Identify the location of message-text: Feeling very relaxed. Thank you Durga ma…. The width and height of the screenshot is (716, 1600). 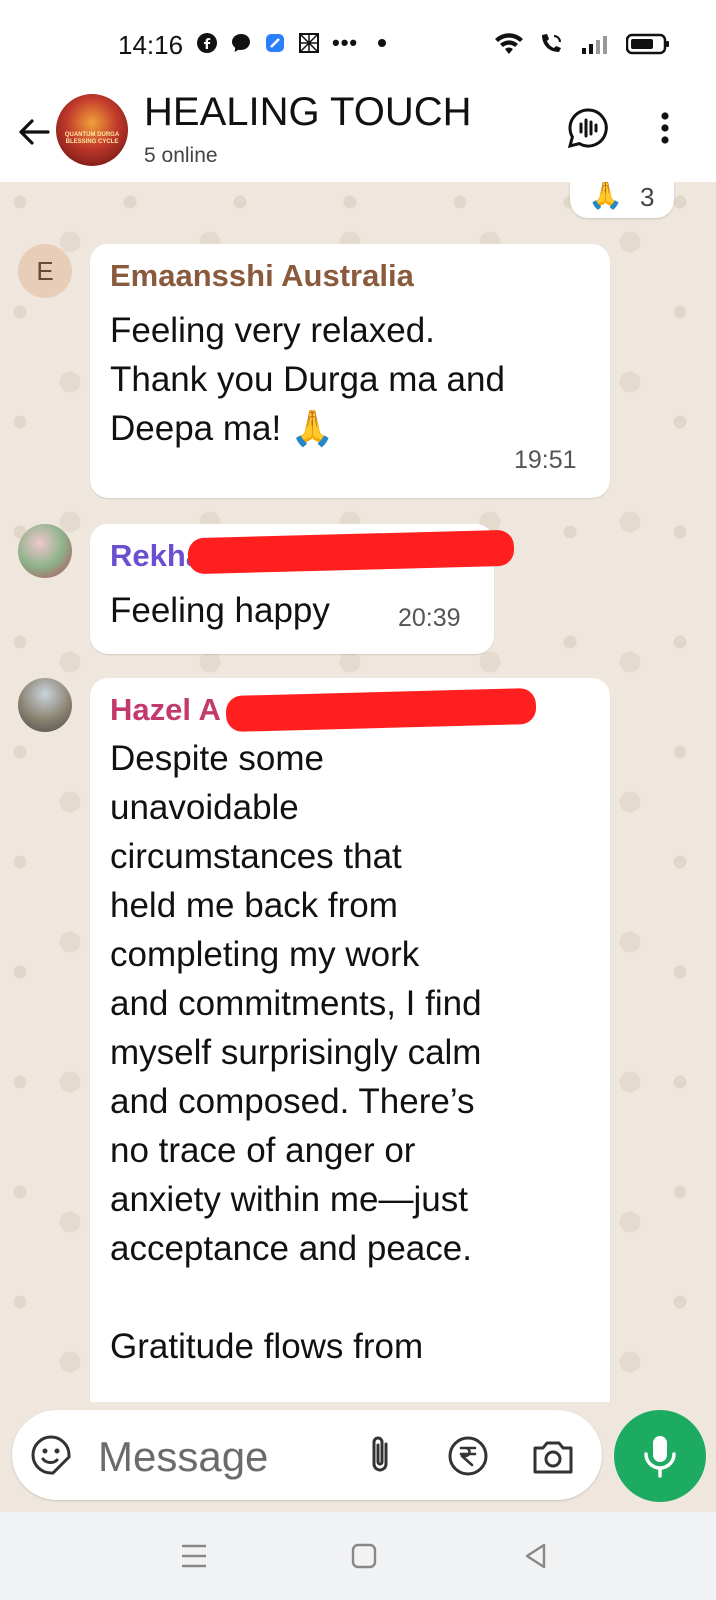
(307, 379).